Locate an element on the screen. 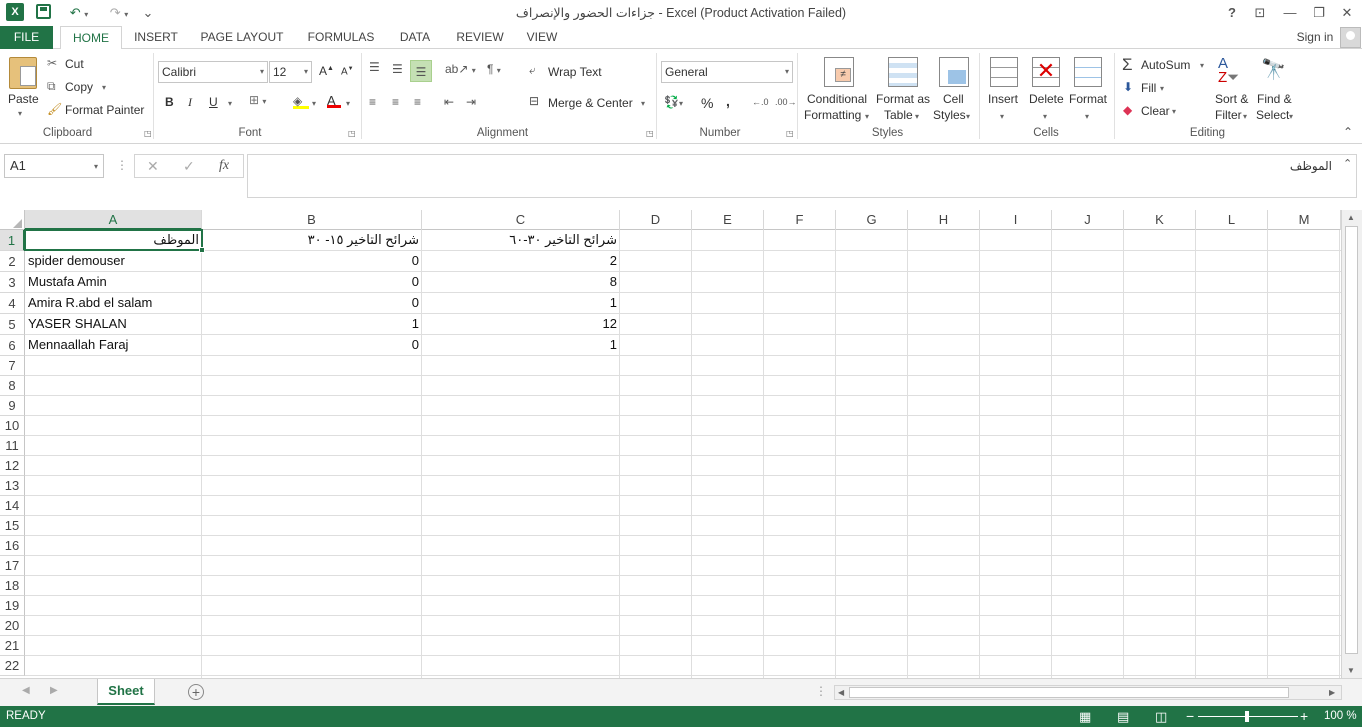 Image resolution: width=1362 pixels, height=727 pixels. tab-home: HOME is located at coordinates (91, 38).